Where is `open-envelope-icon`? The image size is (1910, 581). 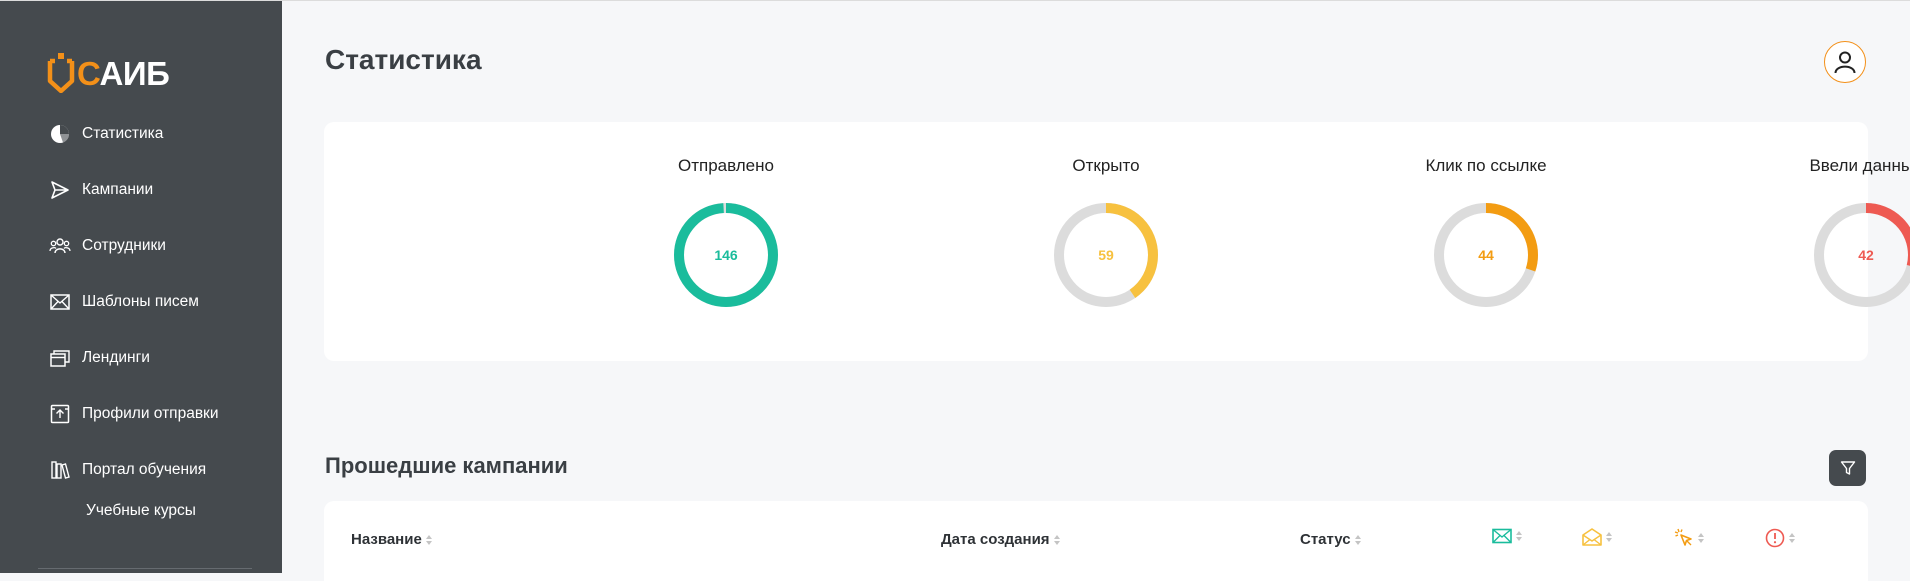
open-envelope-icon is located at coordinates (1592, 537).